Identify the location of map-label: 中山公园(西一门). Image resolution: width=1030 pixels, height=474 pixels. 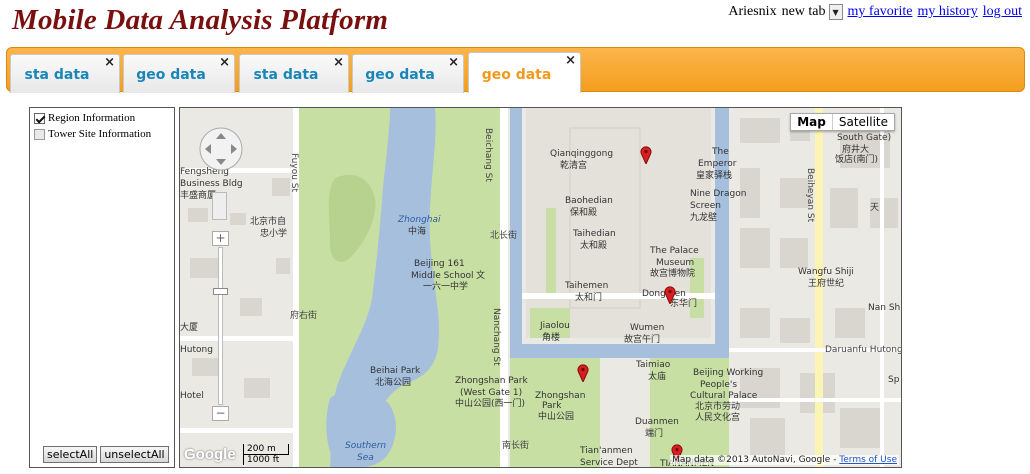
(490, 403).